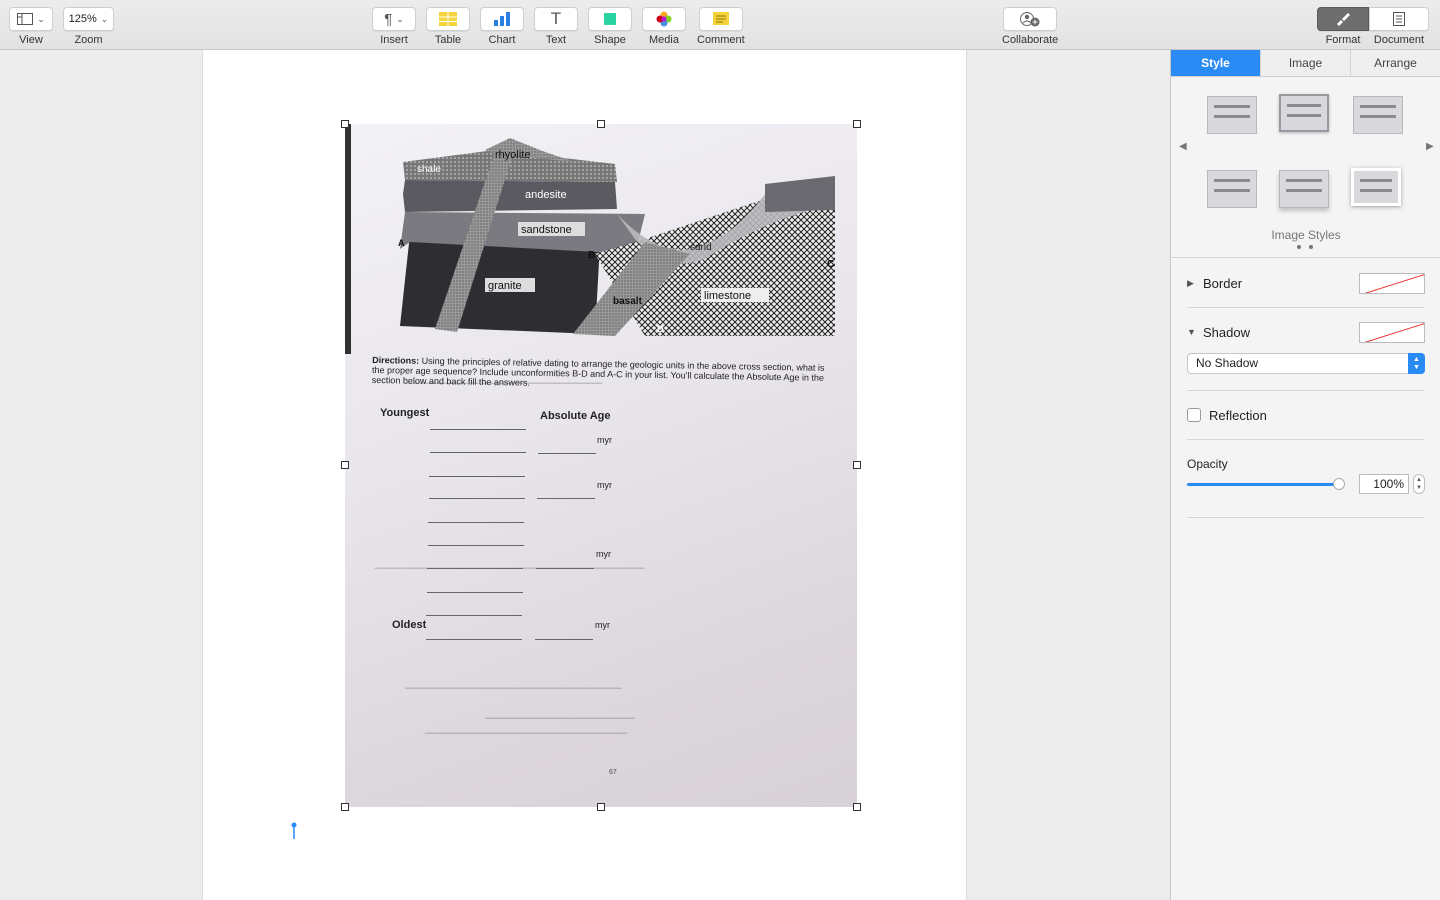  Describe the element at coordinates (1392, 332) in the screenshot. I see `shadow-color-swatch` at that location.